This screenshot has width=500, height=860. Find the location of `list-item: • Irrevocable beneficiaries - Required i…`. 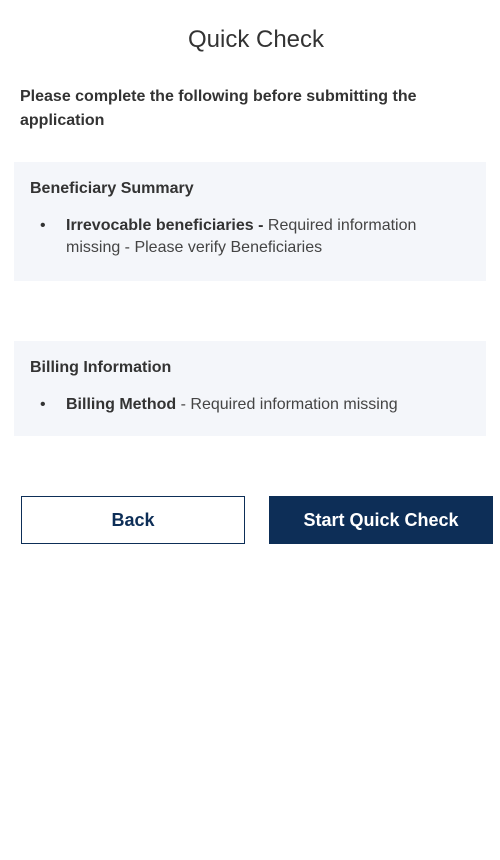

list-item: • Irrevocable beneficiaries - Required i… is located at coordinates (250, 237).